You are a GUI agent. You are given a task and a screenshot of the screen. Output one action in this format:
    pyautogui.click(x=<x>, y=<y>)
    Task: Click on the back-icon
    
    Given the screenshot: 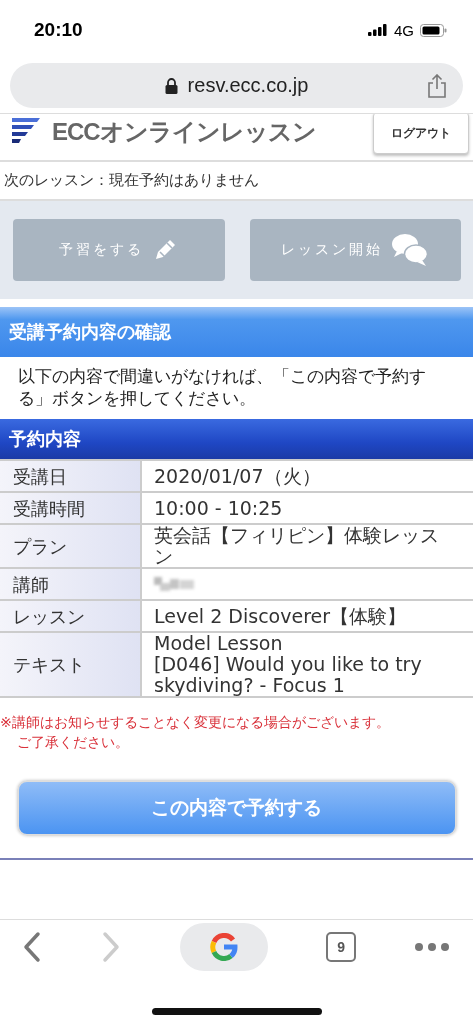 What is the action you would take?
    pyautogui.click(x=32, y=947)
    